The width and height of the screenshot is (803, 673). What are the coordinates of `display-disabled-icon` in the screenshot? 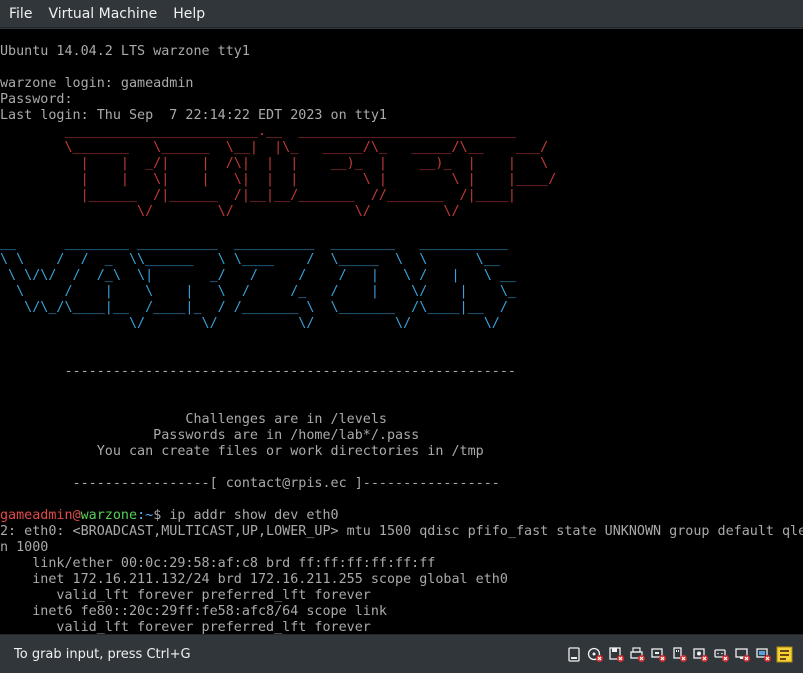 It's located at (742, 654).